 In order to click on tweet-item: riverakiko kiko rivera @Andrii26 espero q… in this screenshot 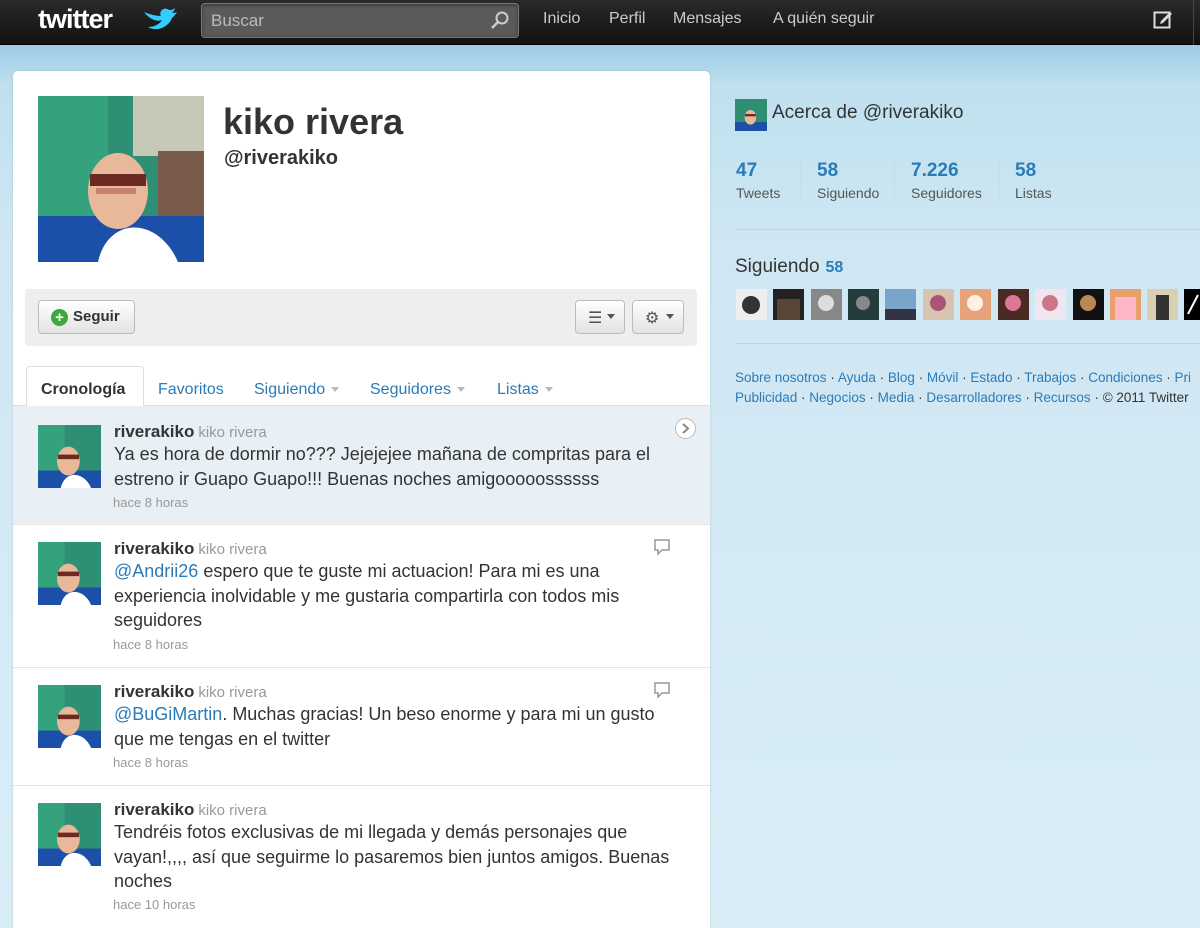, I will do `click(361, 596)`.